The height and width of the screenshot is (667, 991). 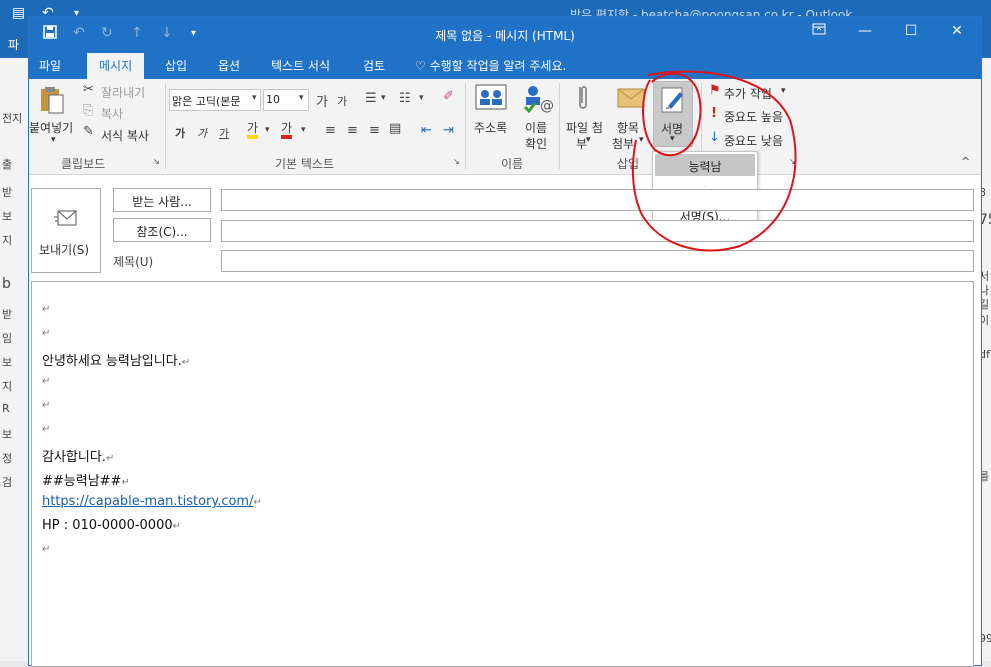 What do you see at coordinates (66, 230) in the screenshot?
I see `send-button: 보내기(S)` at bounding box center [66, 230].